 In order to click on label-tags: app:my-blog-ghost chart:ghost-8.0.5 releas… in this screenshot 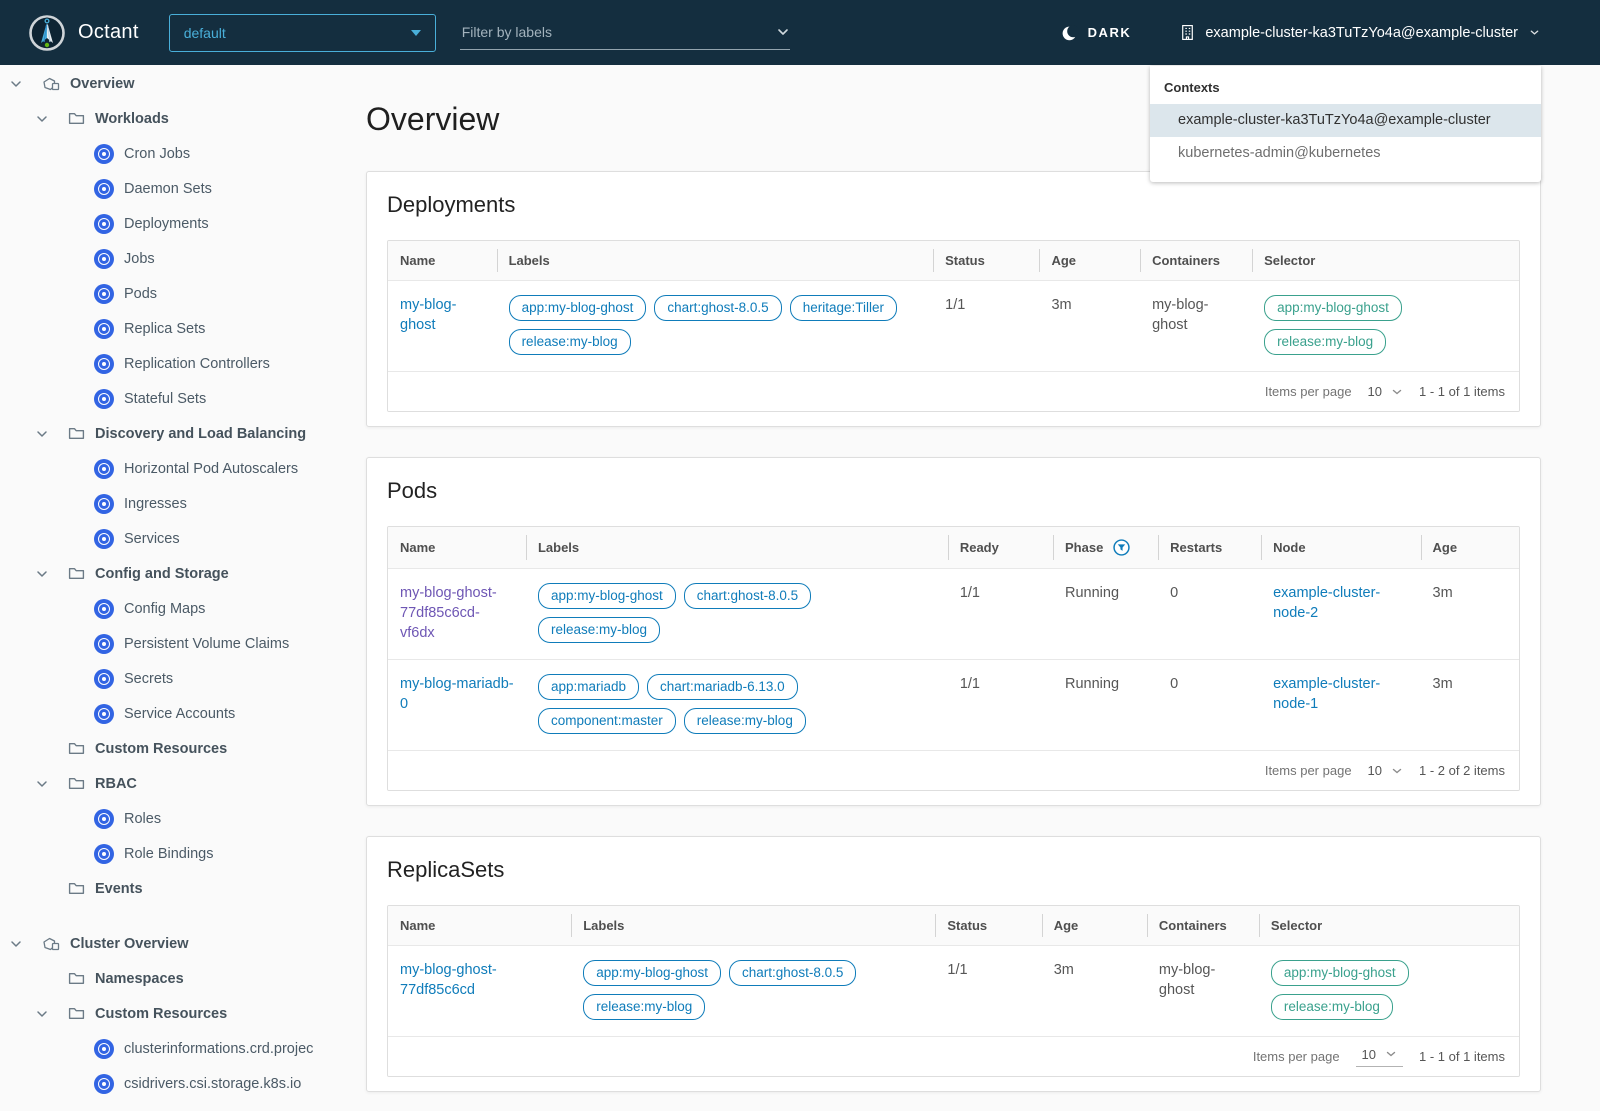, I will do `click(702, 617)`.